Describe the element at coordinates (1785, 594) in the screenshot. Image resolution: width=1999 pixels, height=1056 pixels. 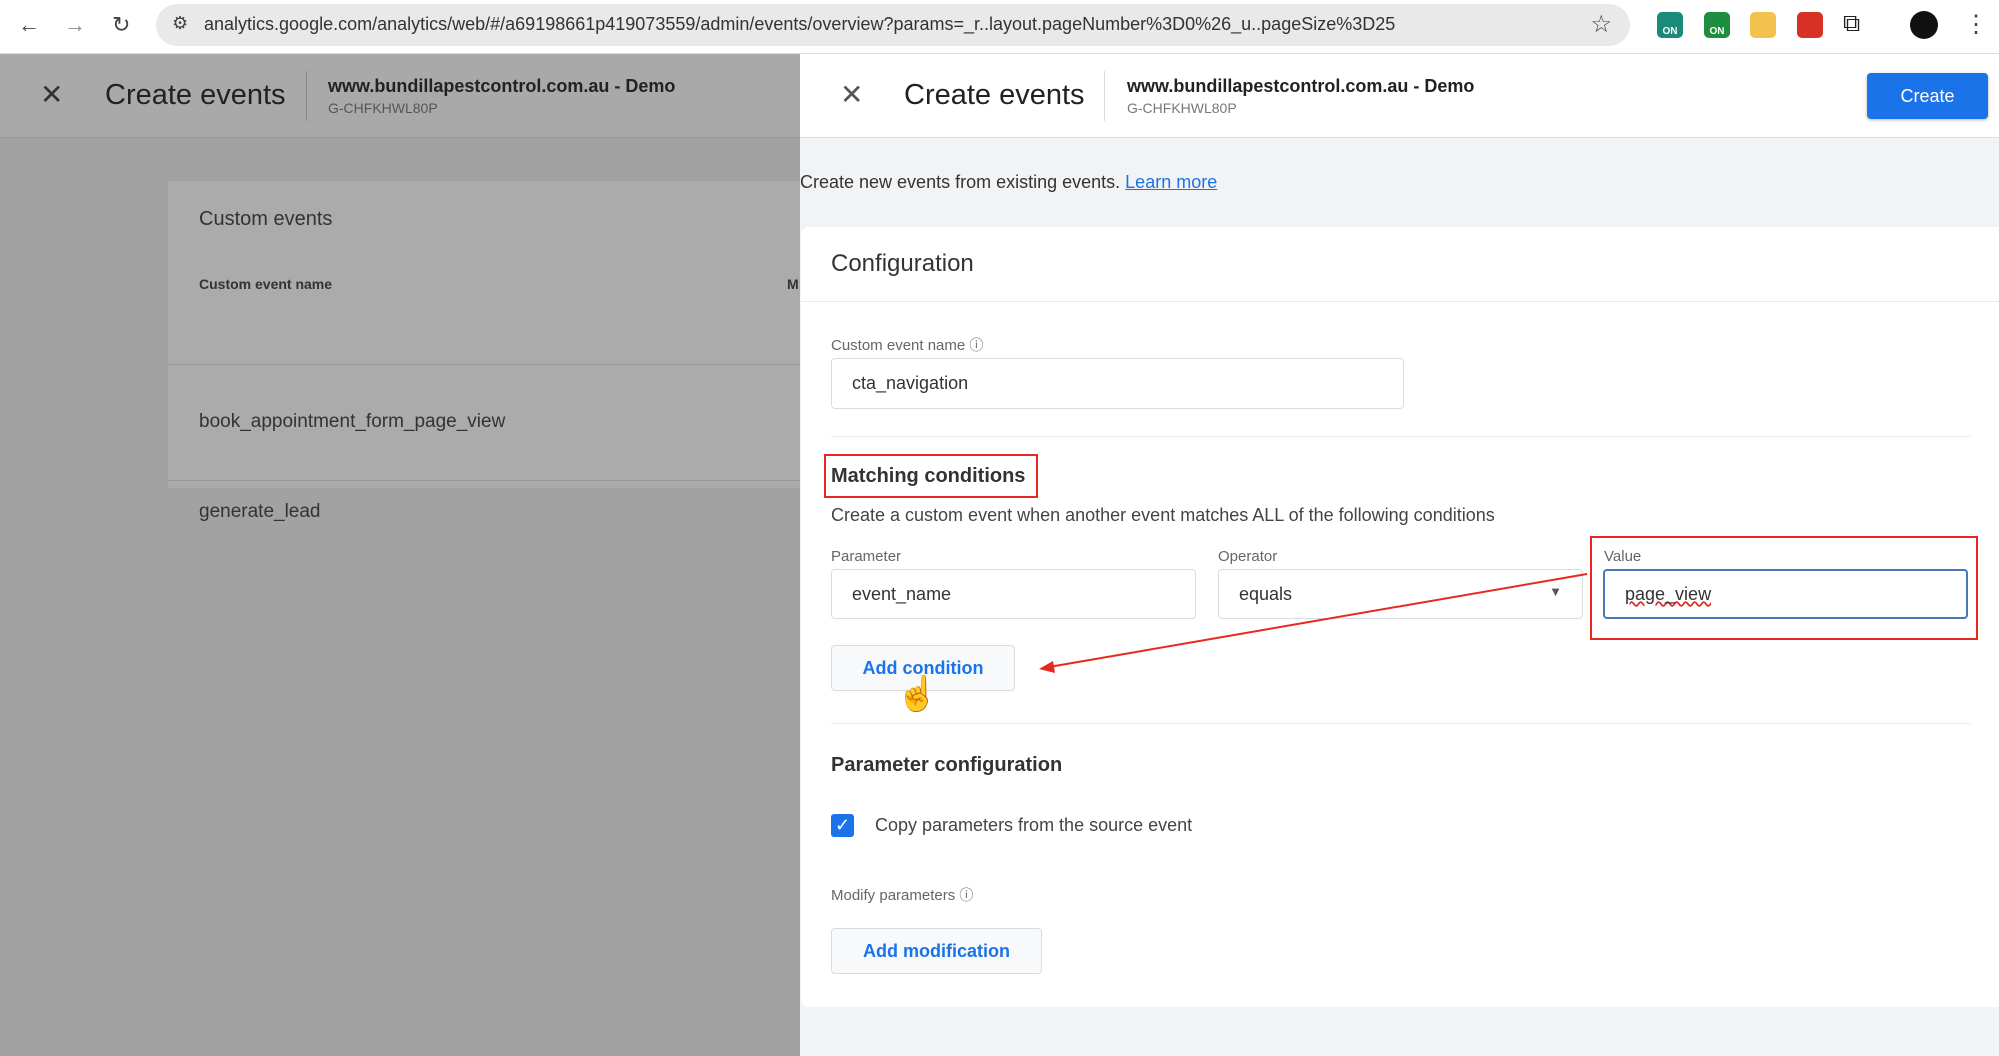
I see `value-input: page_view` at that location.